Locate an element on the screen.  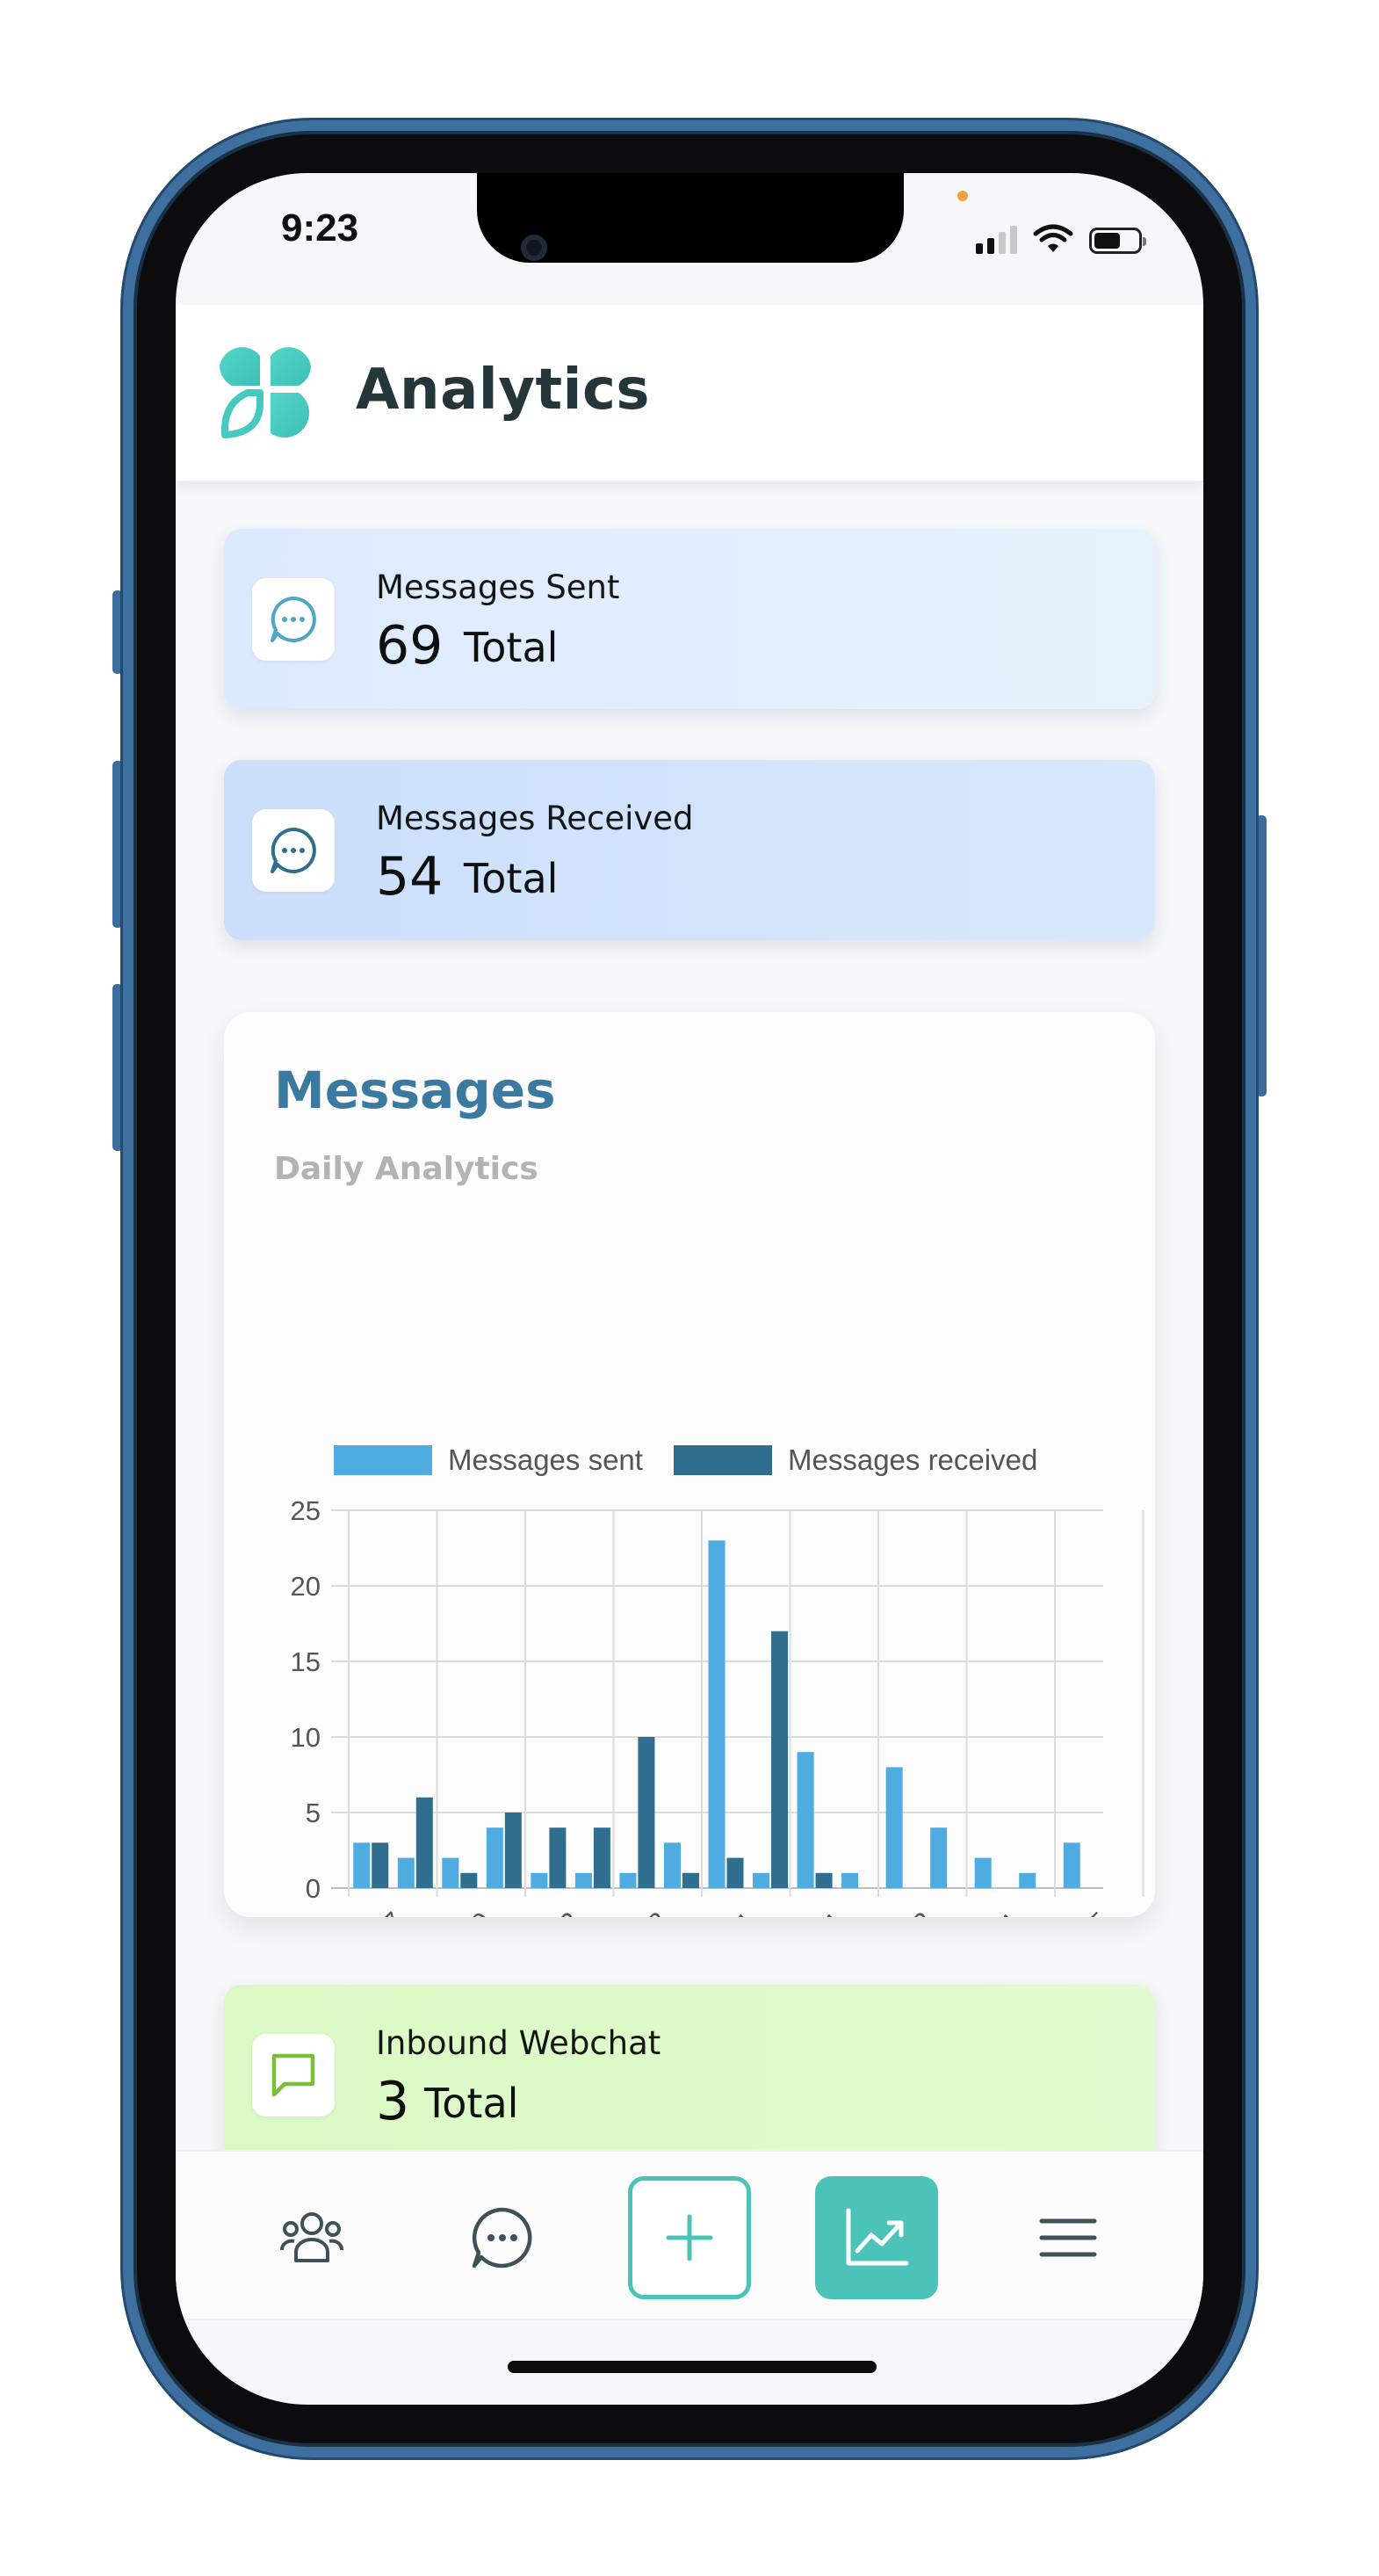
phone-silent-switch is located at coordinates (117, 632).